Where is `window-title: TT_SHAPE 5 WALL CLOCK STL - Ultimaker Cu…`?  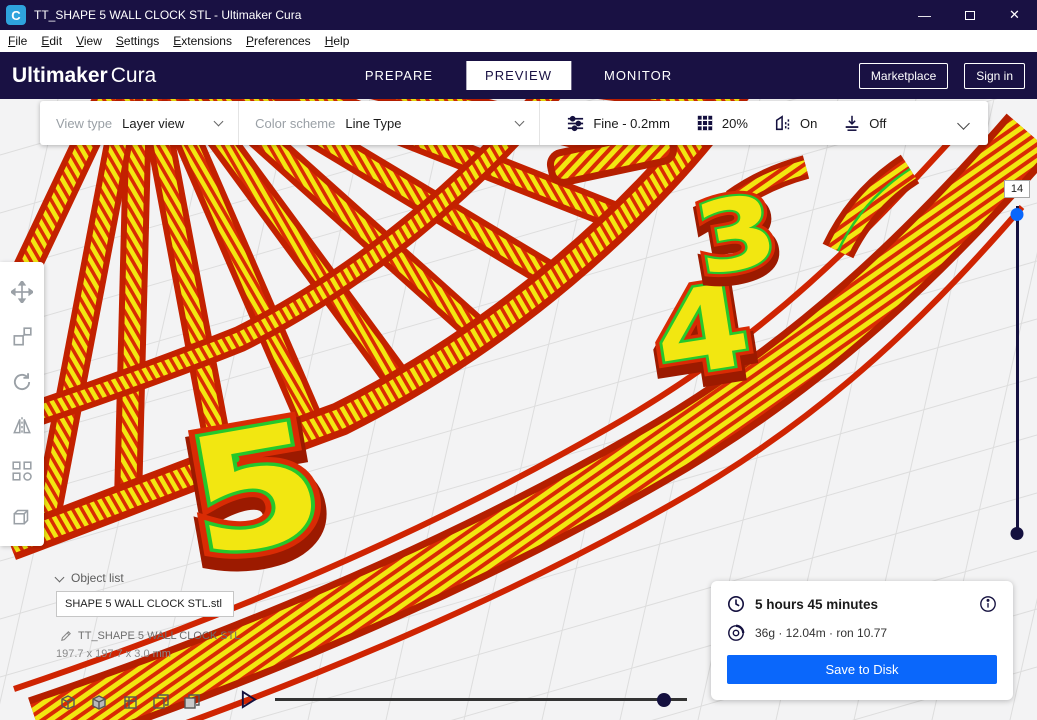
window-title: TT_SHAPE 5 WALL CLOCK STL - Ultimaker Cu… is located at coordinates (168, 15).